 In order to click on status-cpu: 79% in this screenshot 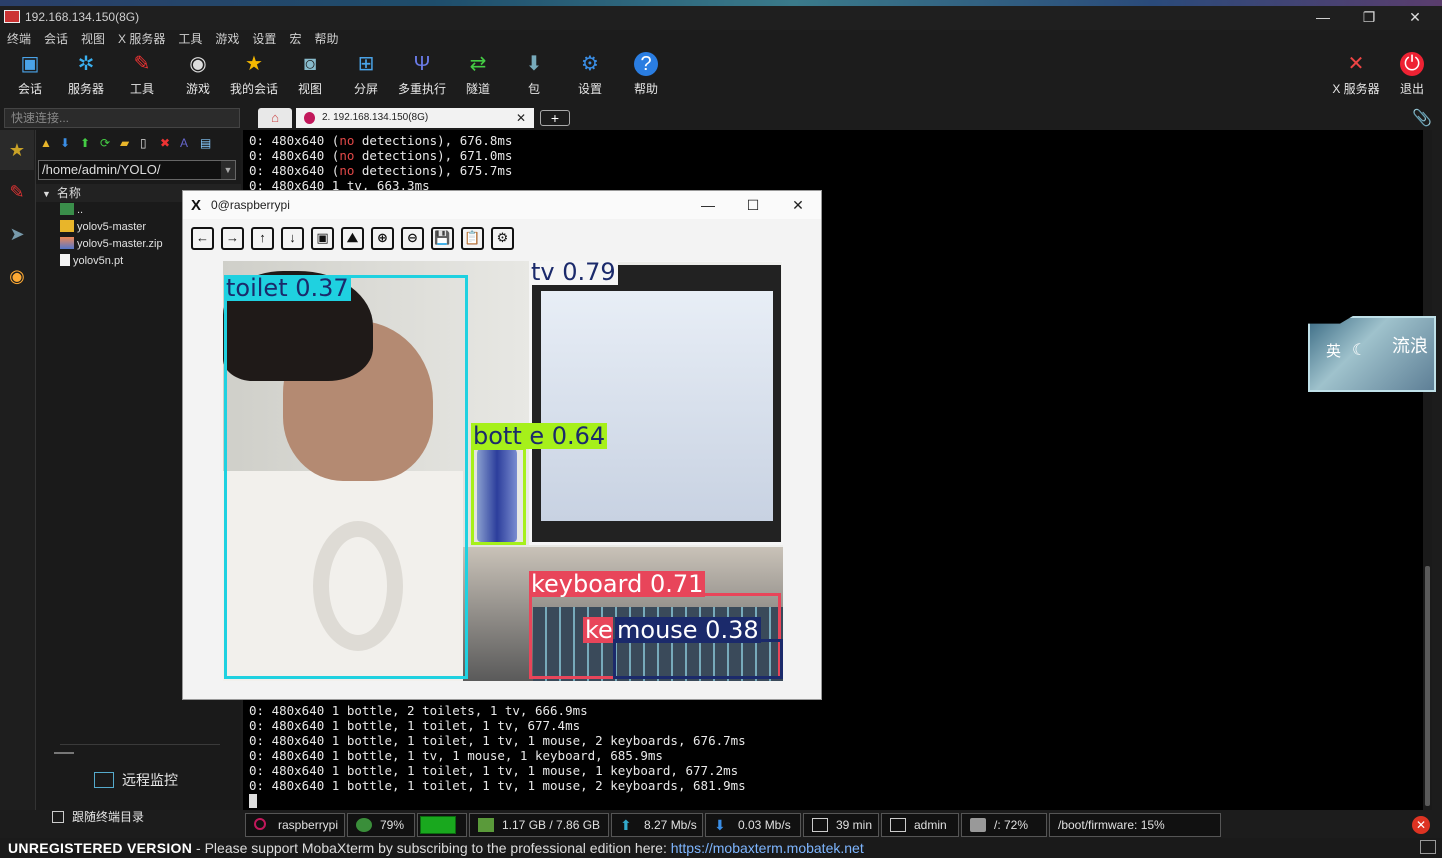, I will do `click(381, 825)`.